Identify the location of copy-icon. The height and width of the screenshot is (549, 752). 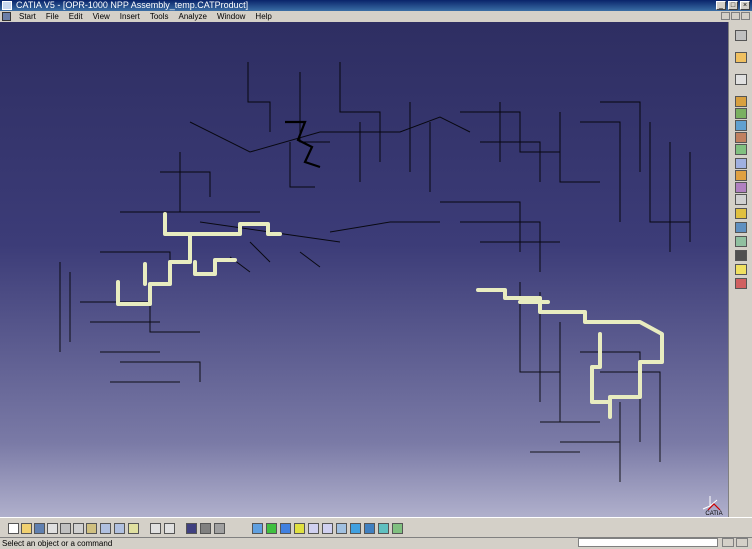
(78, 528).